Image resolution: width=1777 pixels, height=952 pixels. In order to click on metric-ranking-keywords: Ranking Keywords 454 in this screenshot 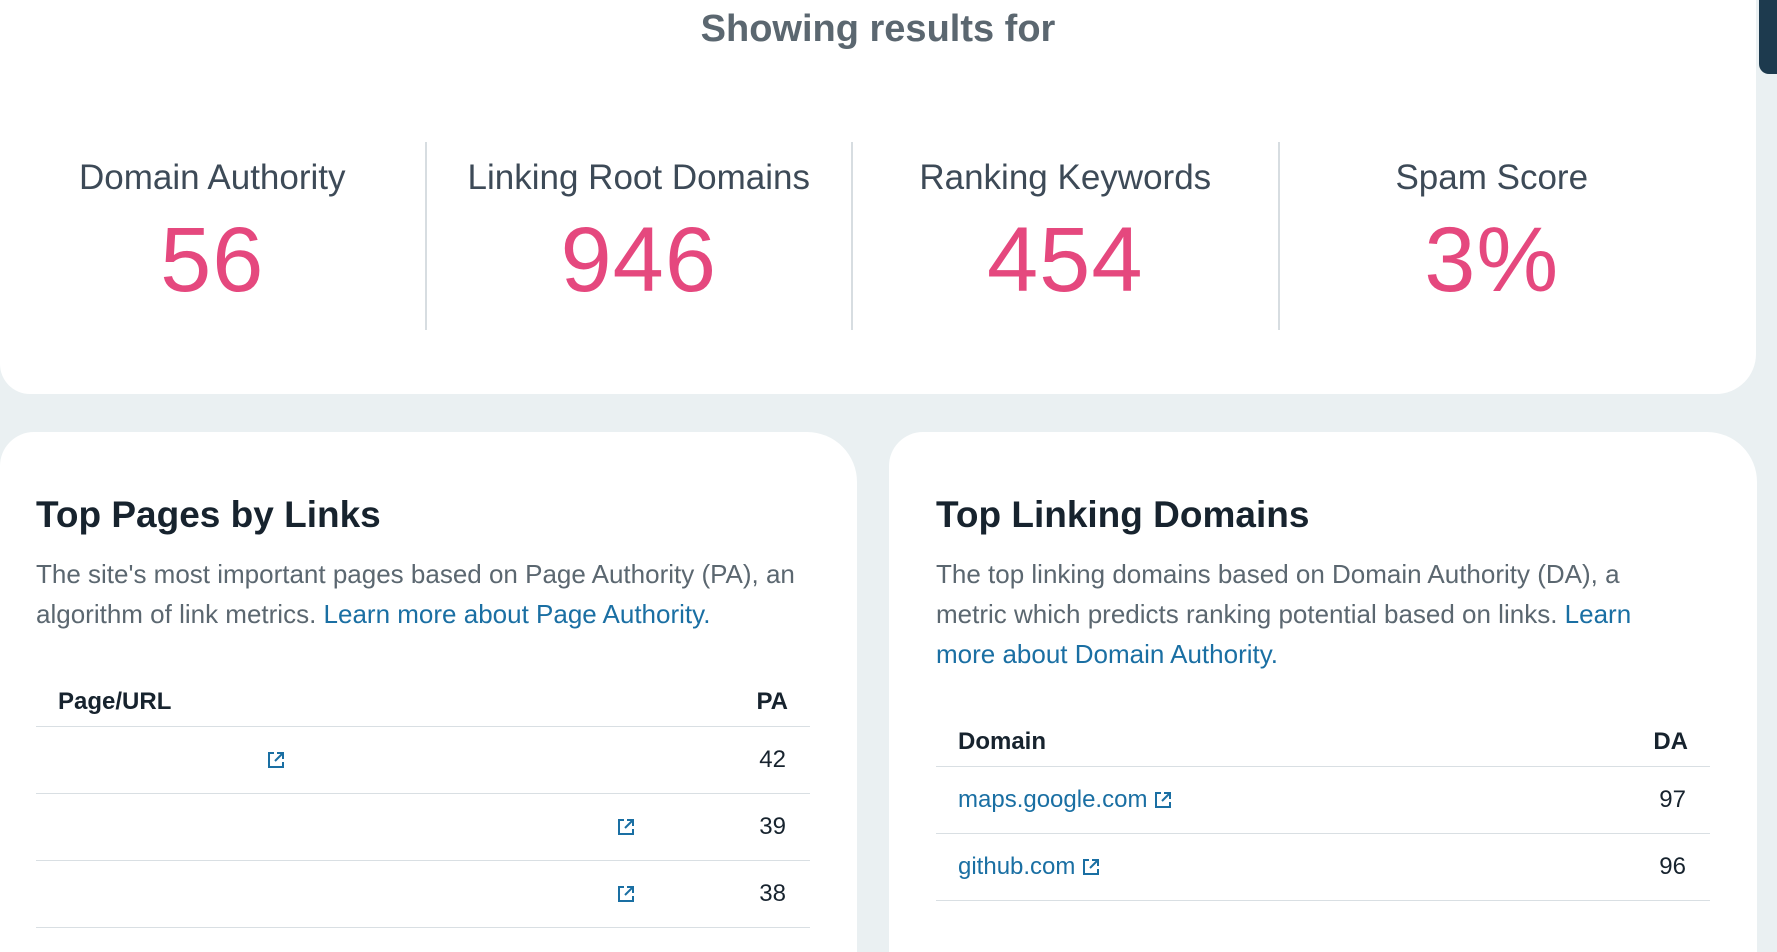, I will do `click(1064, 236)`.